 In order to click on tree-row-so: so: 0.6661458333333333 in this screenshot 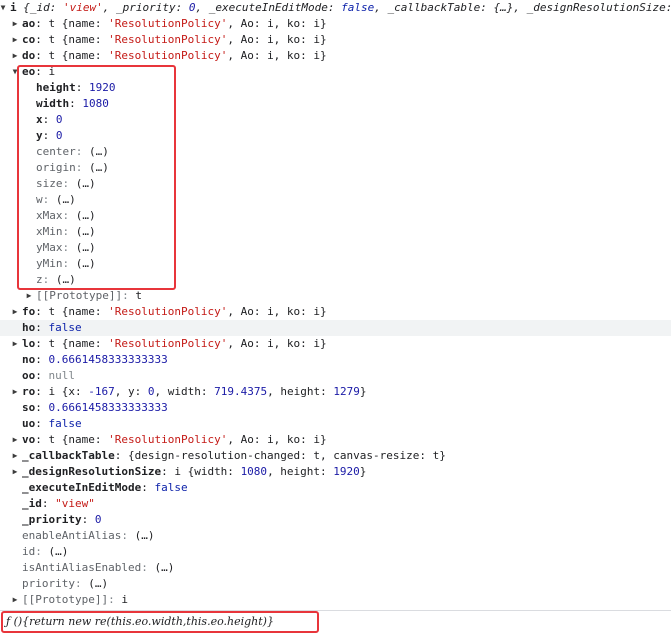, I will do `click(95, 407)`.